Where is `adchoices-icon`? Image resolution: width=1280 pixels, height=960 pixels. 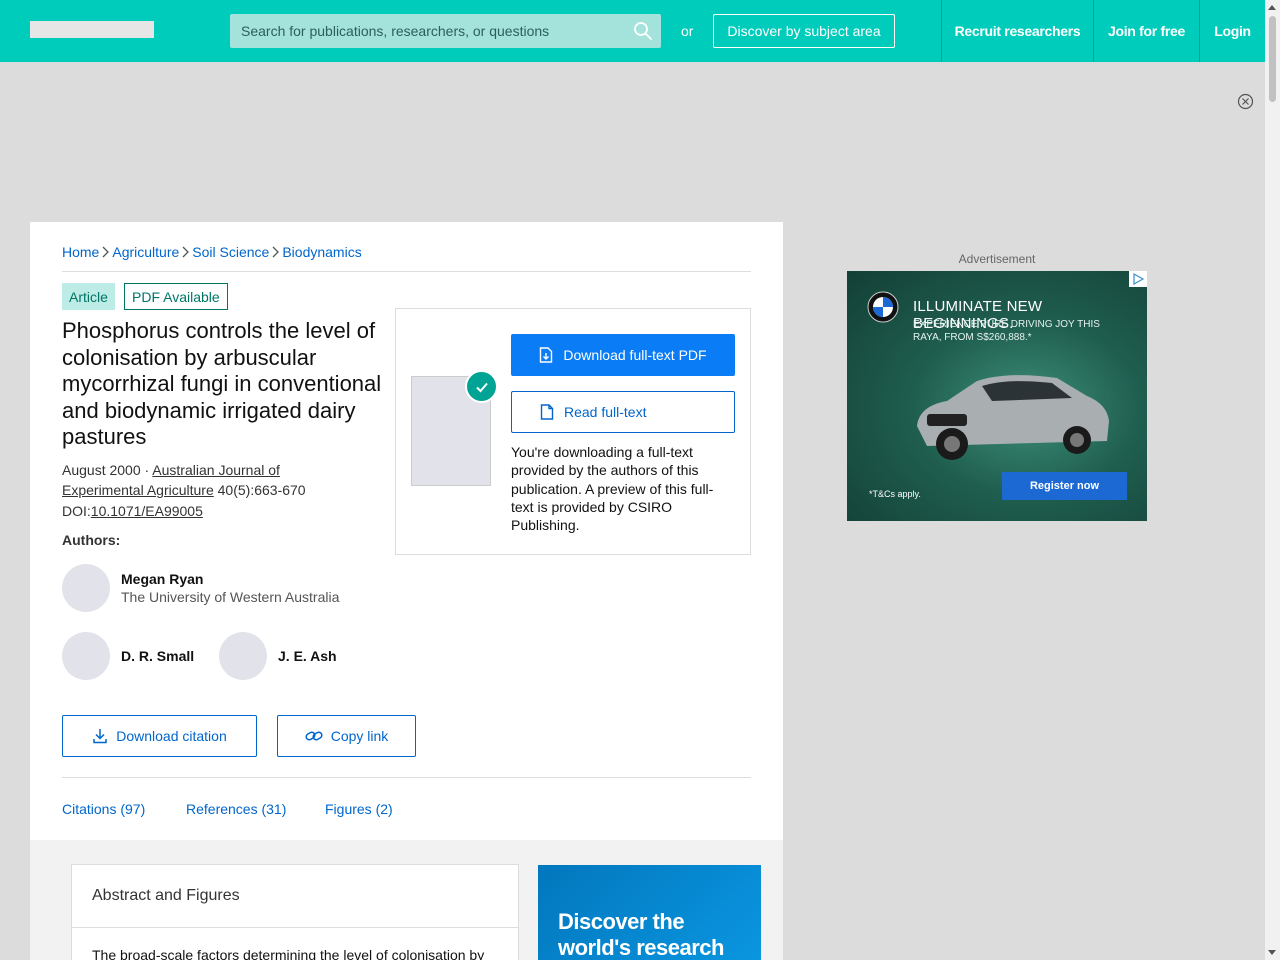 adchoices-icon is located at coordinates (1138, 279).